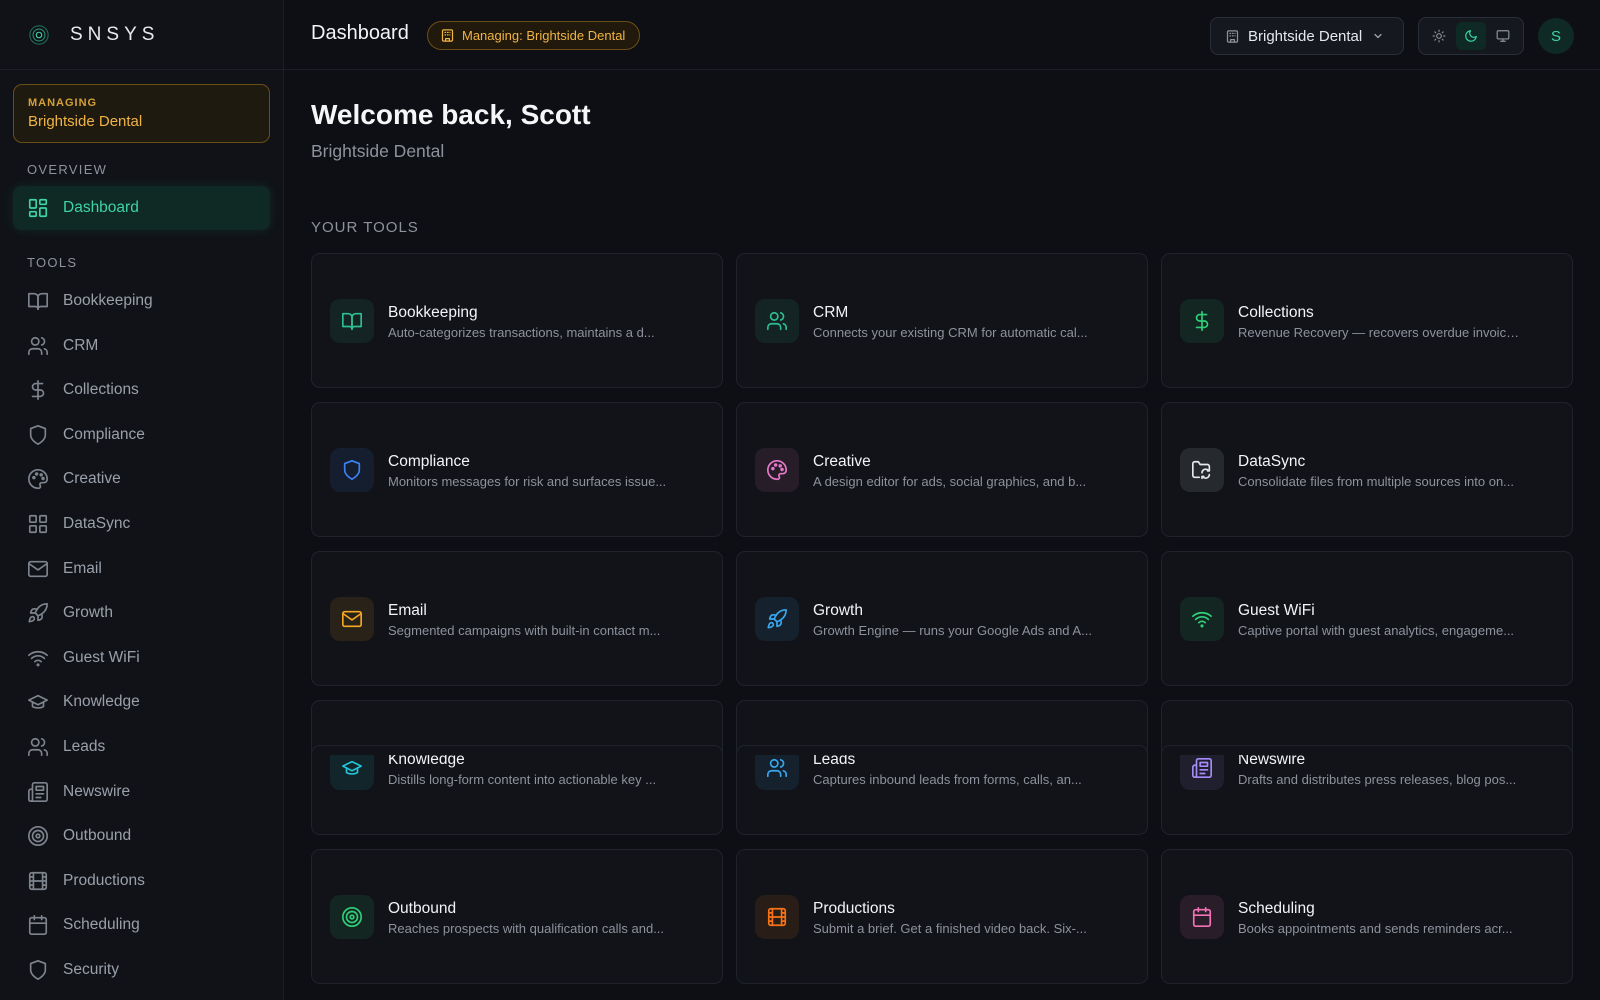 This screenshot has height=1000, width=1600. What do you see at coordinates (1471, 36) in the screenshot?
I see `dark-theme-button` at bounding box center [1471, 36].